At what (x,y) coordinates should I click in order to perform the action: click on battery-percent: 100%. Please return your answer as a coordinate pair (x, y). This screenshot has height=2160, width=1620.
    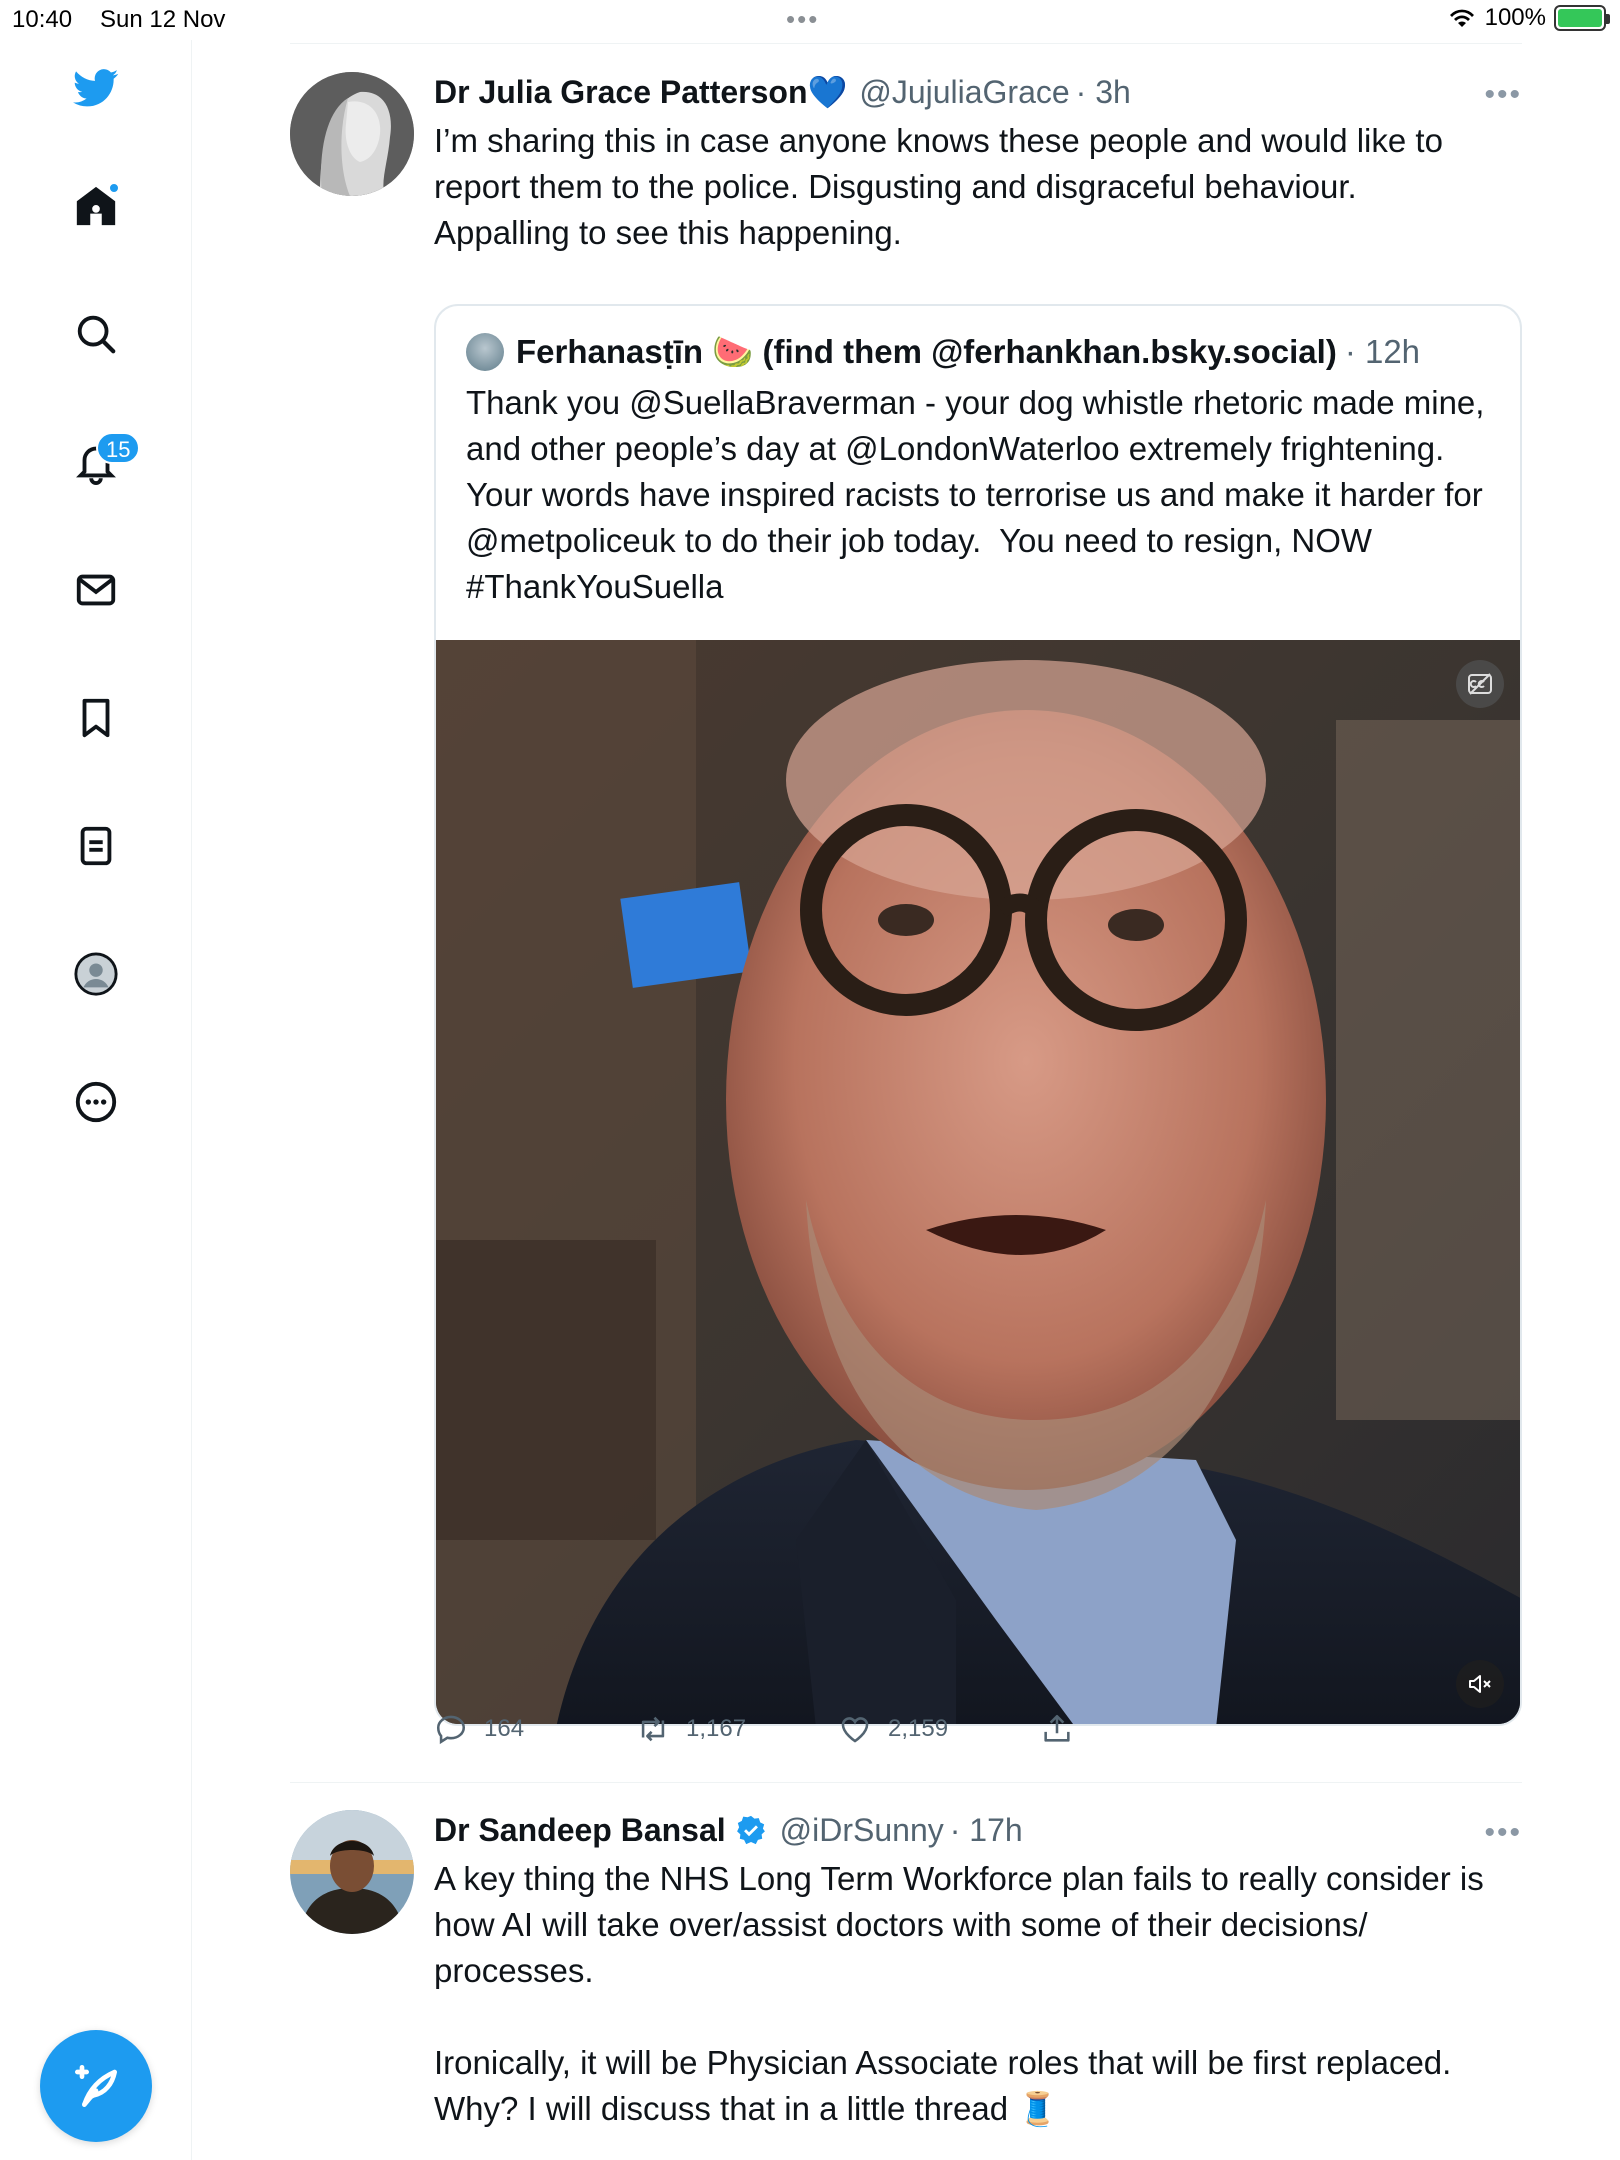
    Looking at the image, I should click on (1515, 17).